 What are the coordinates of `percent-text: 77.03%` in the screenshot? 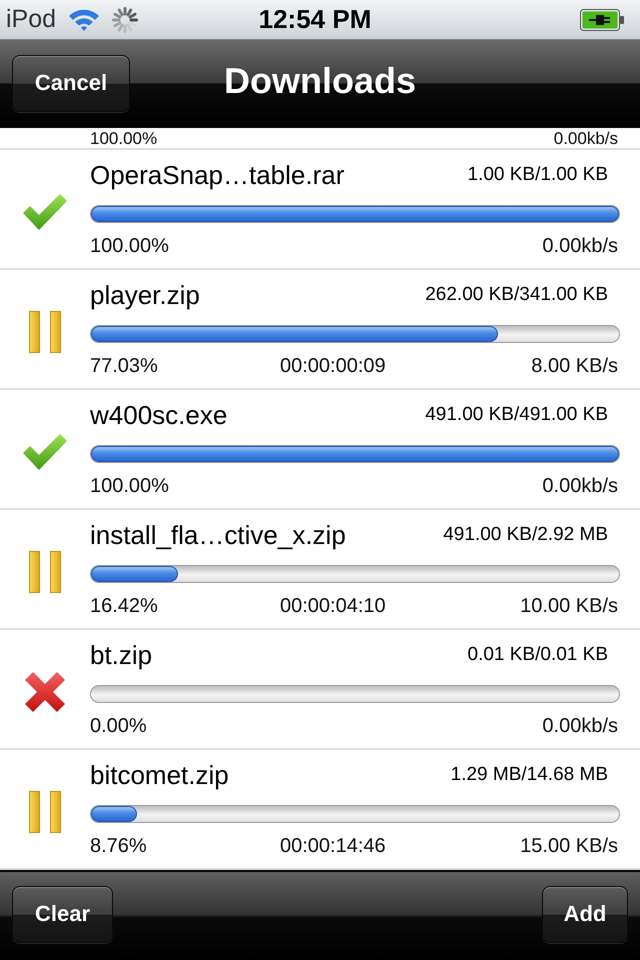 It's located at (124, 366).